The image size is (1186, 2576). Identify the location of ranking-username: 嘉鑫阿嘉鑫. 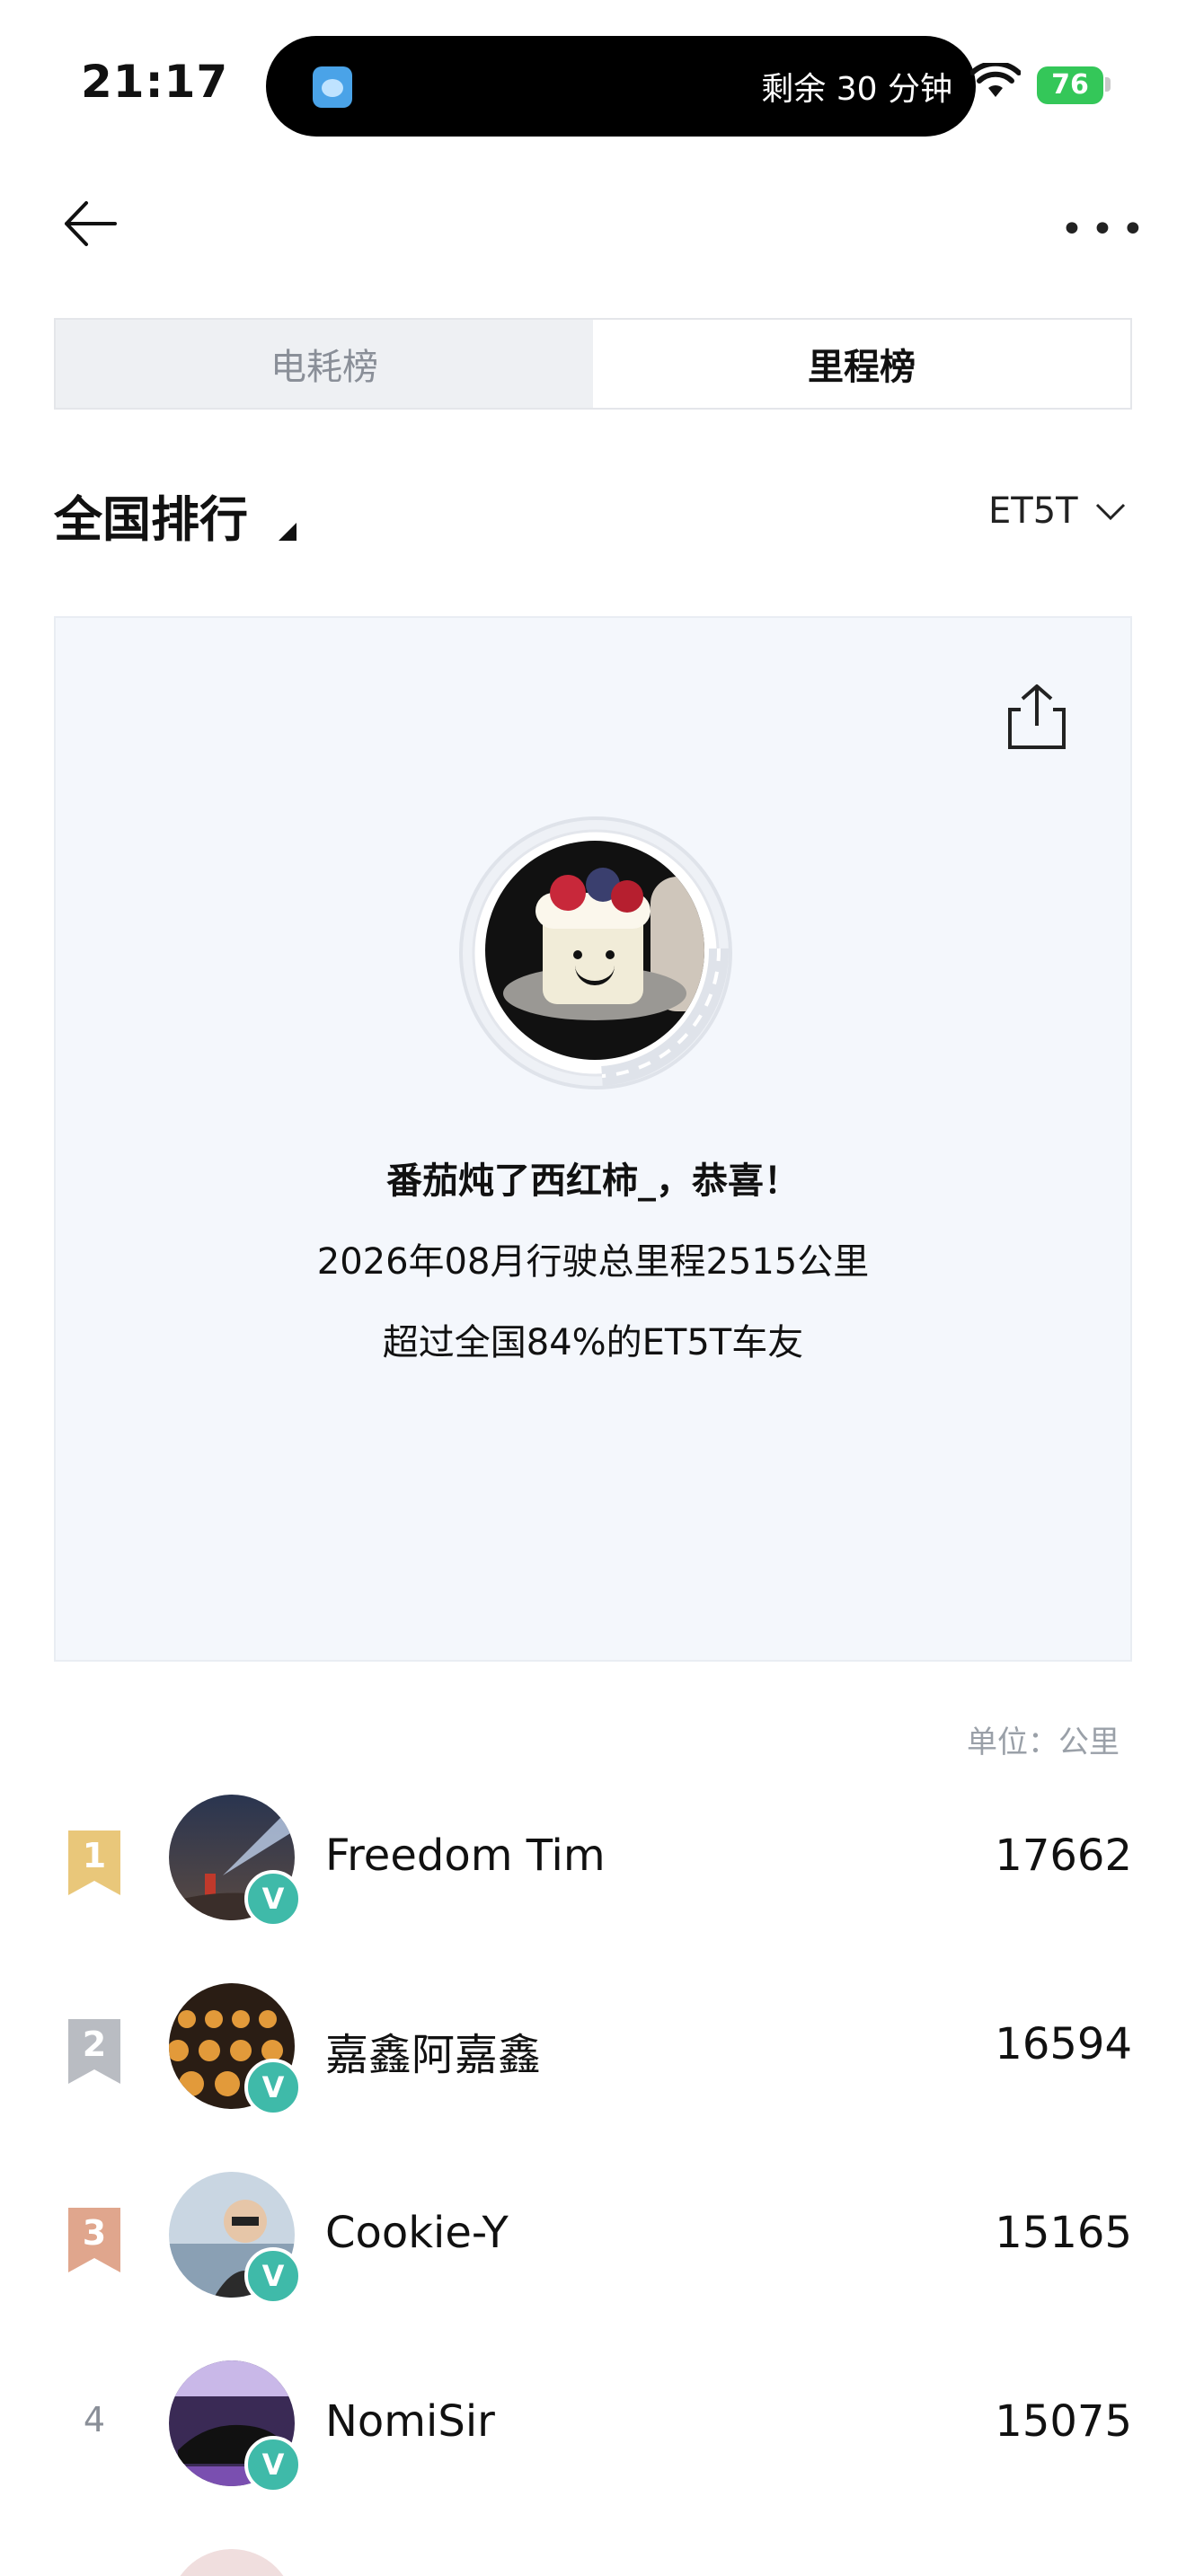
(433, 2050).